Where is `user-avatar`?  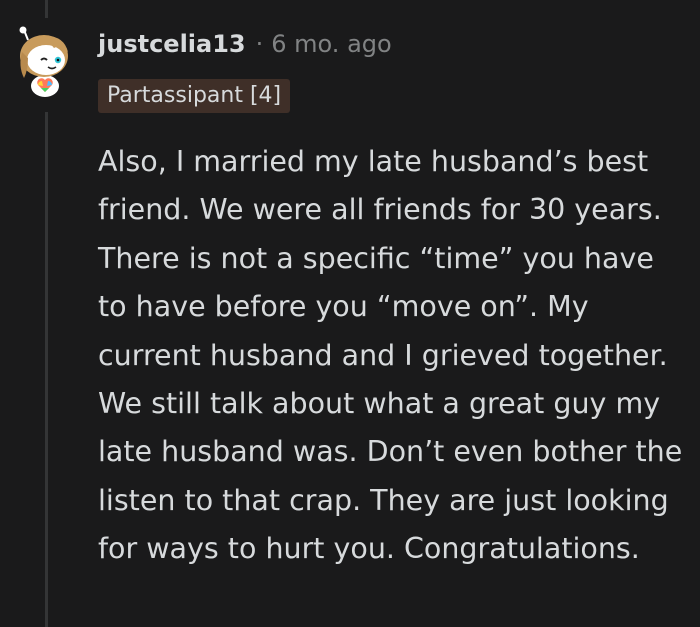 user-avatar is located at coordinates (45, 62).